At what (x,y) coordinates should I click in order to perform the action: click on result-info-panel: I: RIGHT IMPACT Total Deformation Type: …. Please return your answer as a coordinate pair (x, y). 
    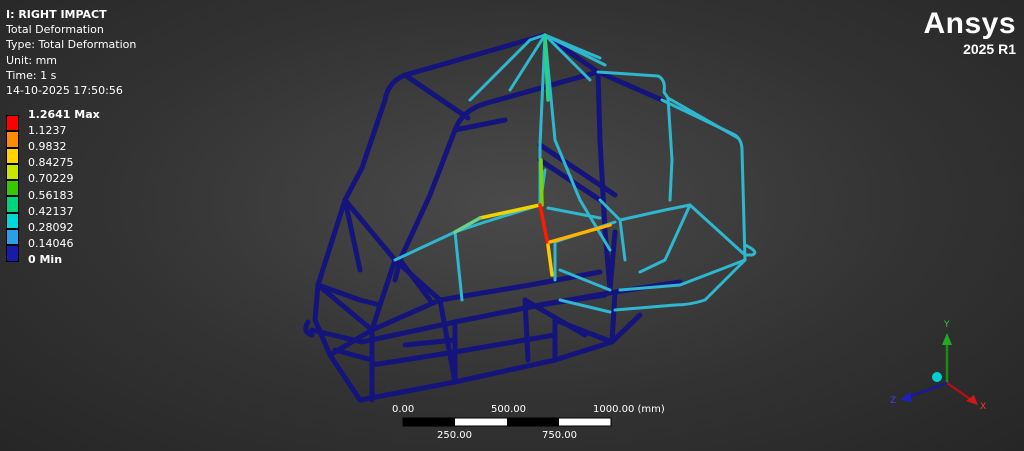
    Looking at the image, I should click on (71, 52).